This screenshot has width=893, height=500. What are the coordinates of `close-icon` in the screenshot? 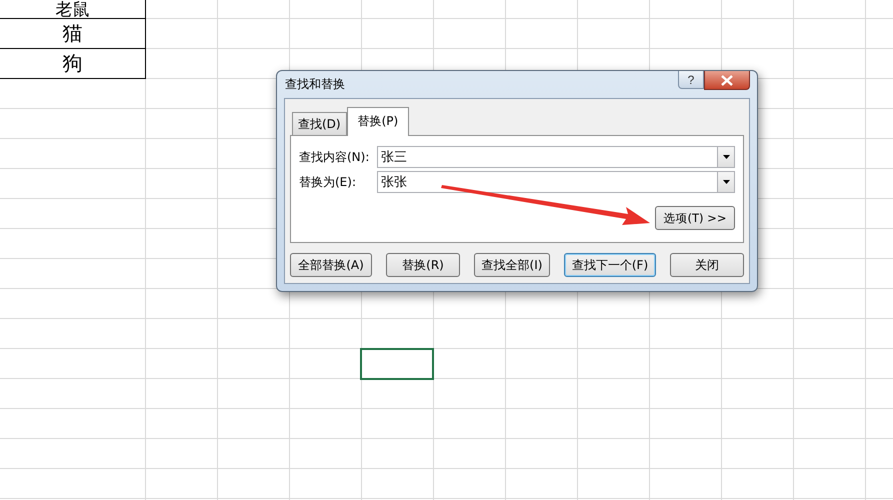 It's located at (727, 80).